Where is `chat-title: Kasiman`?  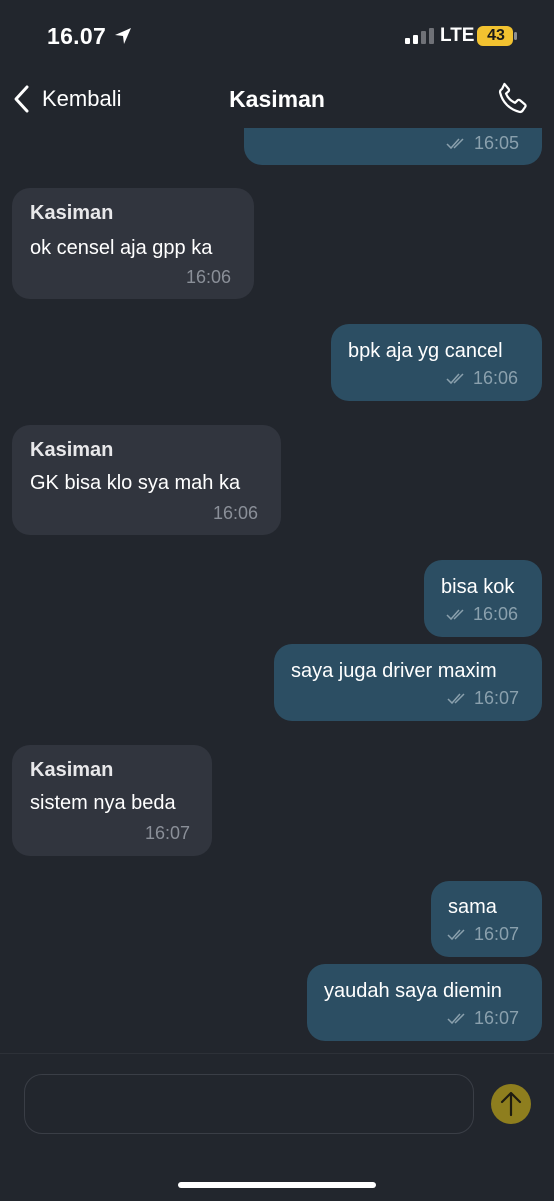
chat-title: Kasiman is located at coordinates (277, 99).